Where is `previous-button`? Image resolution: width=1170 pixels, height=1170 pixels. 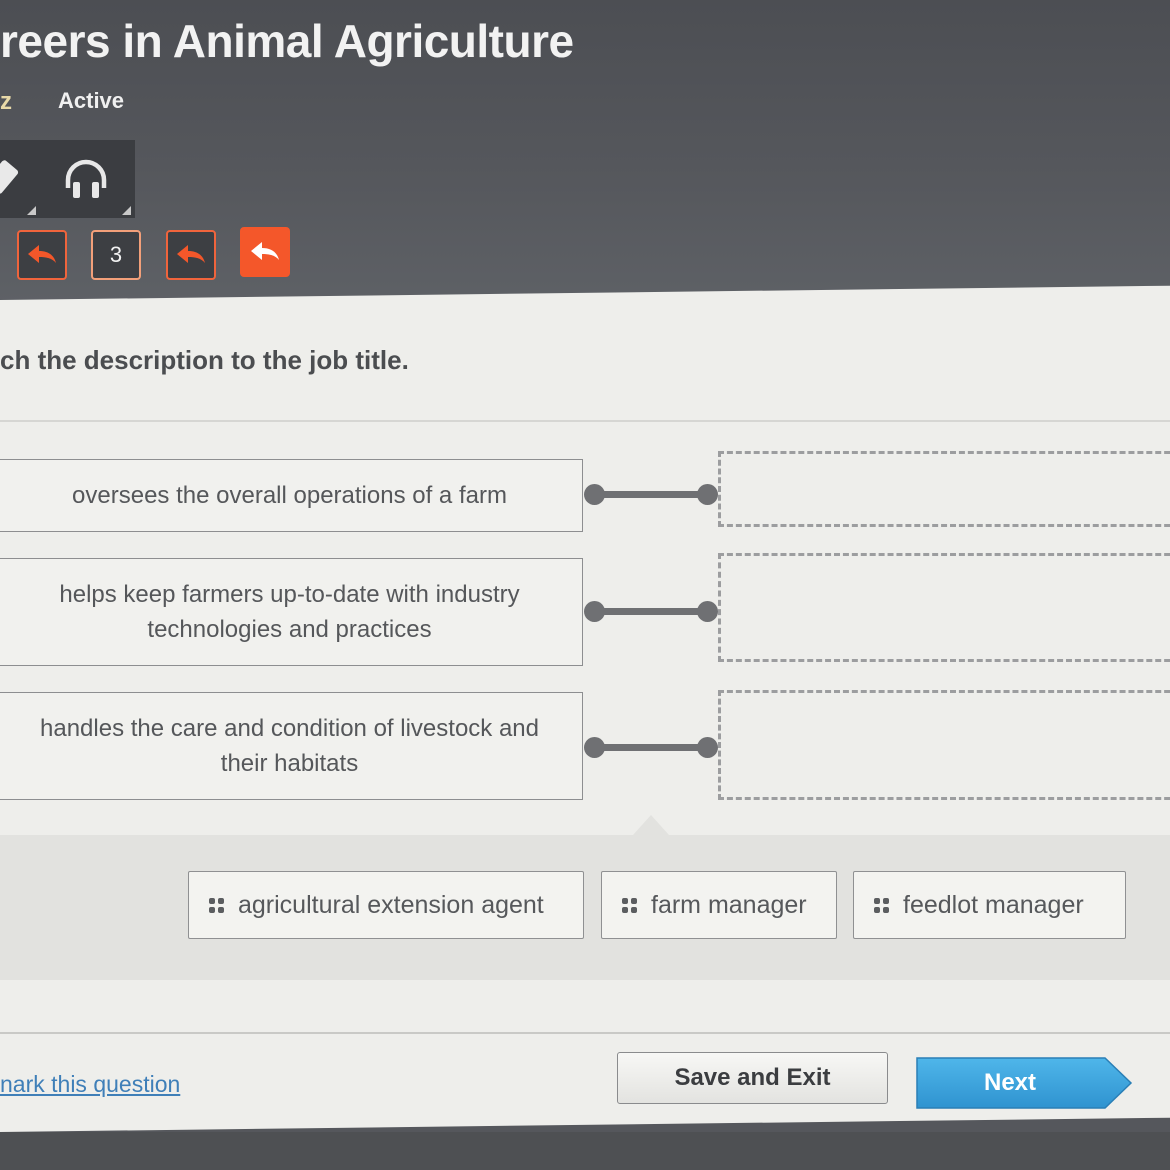 previous-button is located at coordinates (191, 255).